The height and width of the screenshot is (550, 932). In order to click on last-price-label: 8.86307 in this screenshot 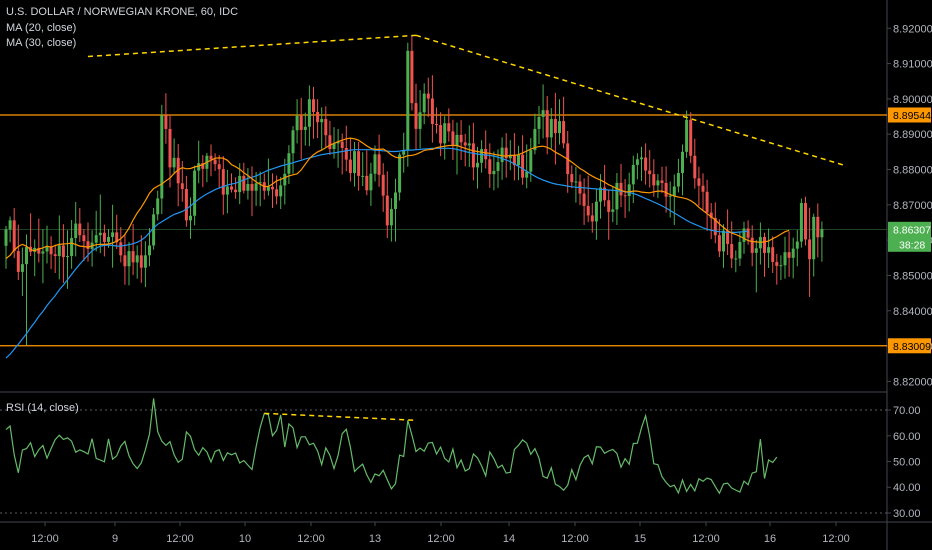, I will do `click(912, 230)`.